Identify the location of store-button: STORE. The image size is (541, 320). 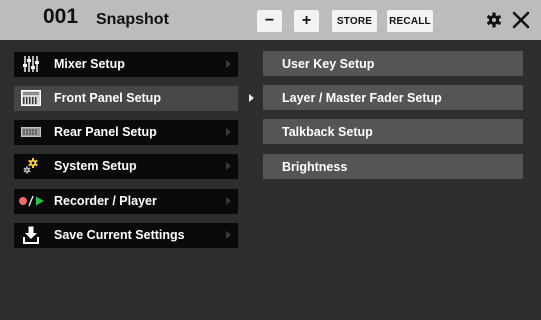
(354, 21).